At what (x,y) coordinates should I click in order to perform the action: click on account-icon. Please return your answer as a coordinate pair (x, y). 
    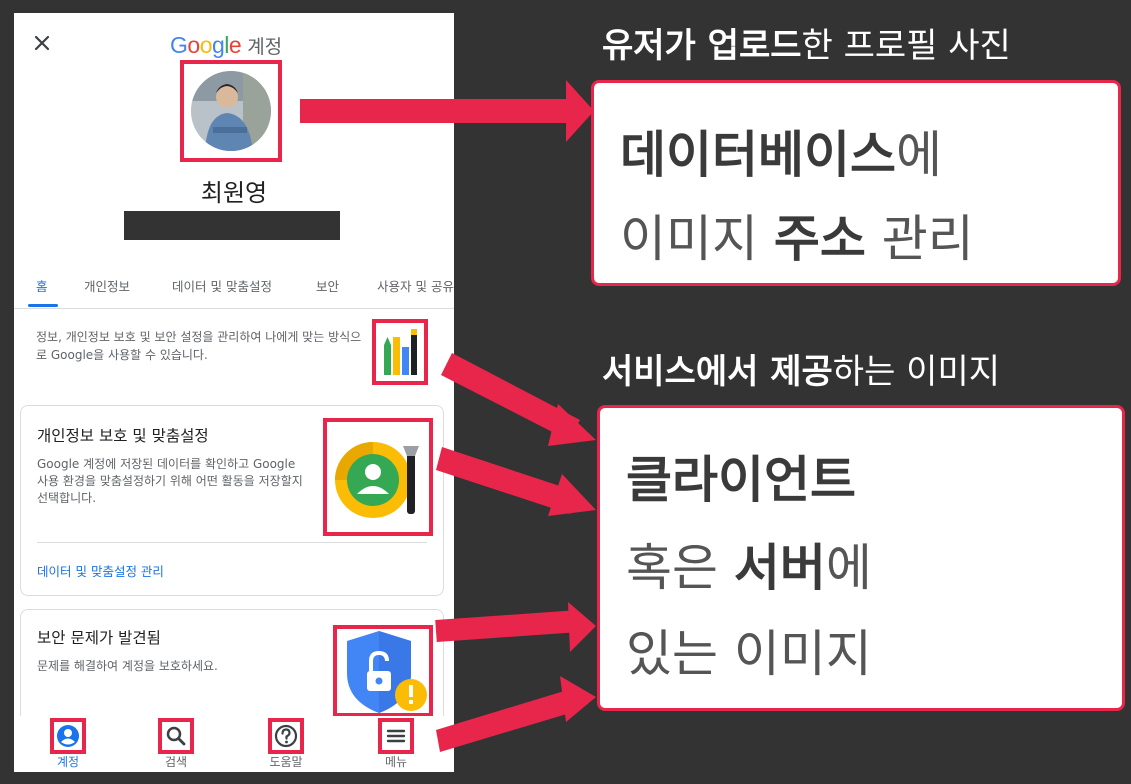
    Looking at the image, I should click on (68, 736).